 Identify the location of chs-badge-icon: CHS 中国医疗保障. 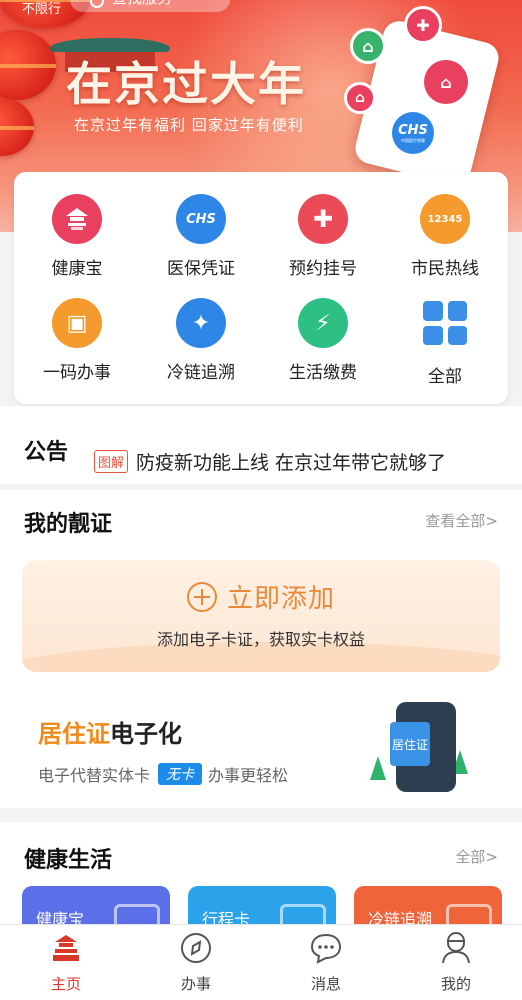
(413, 133).